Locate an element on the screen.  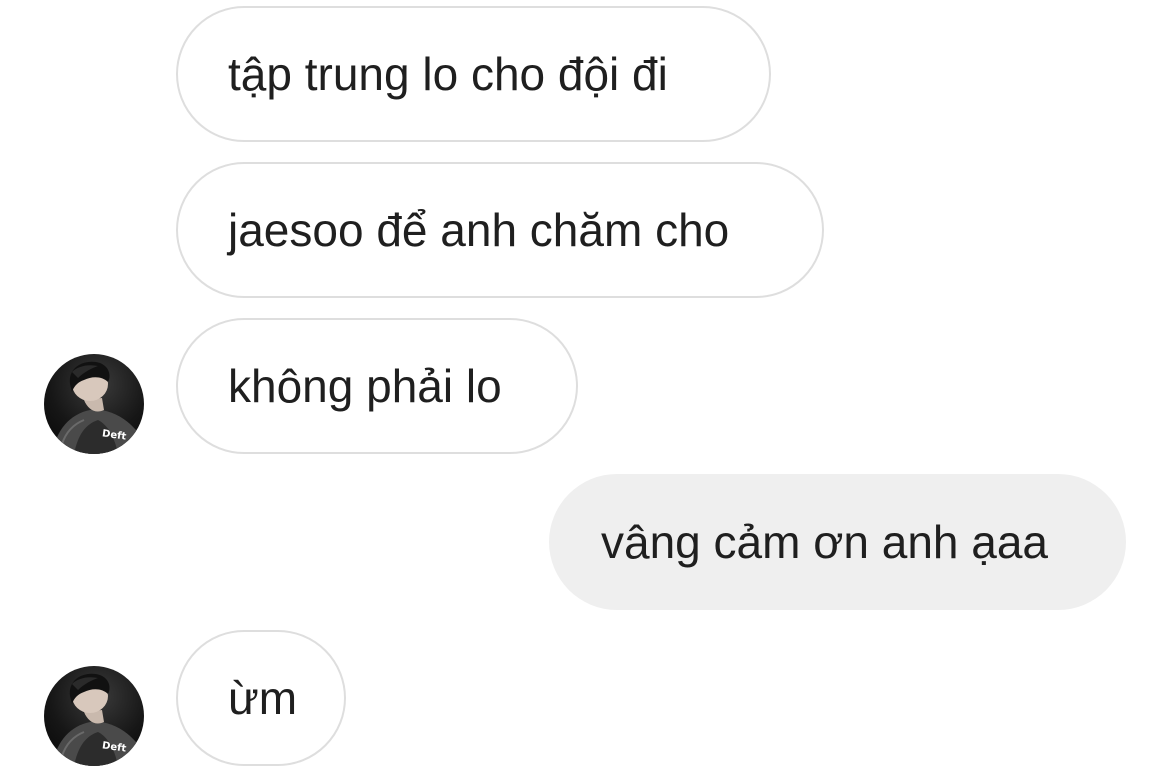
incoming-message-bubble: jaesoo để anh chăm cho is located at coordinates (500, 230).